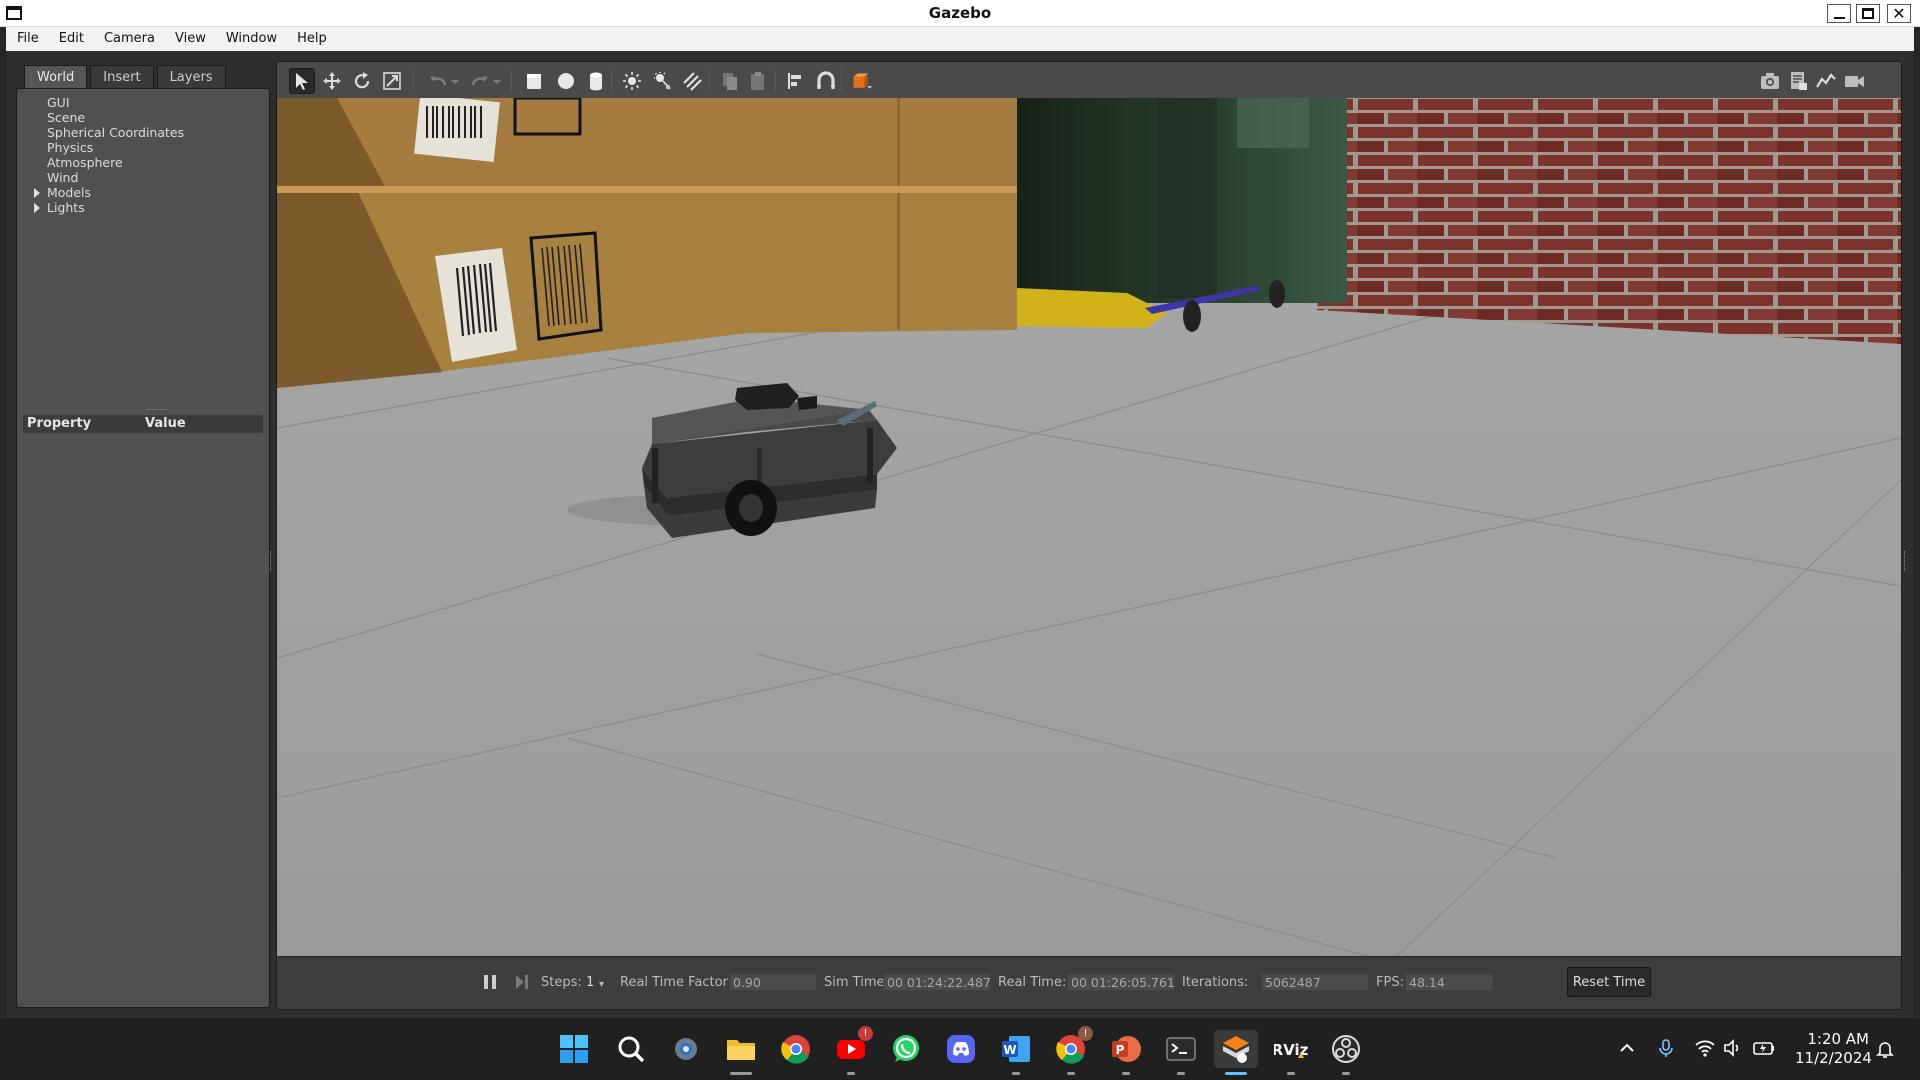  I want to click on screenshot-button, so click(1770, 81).